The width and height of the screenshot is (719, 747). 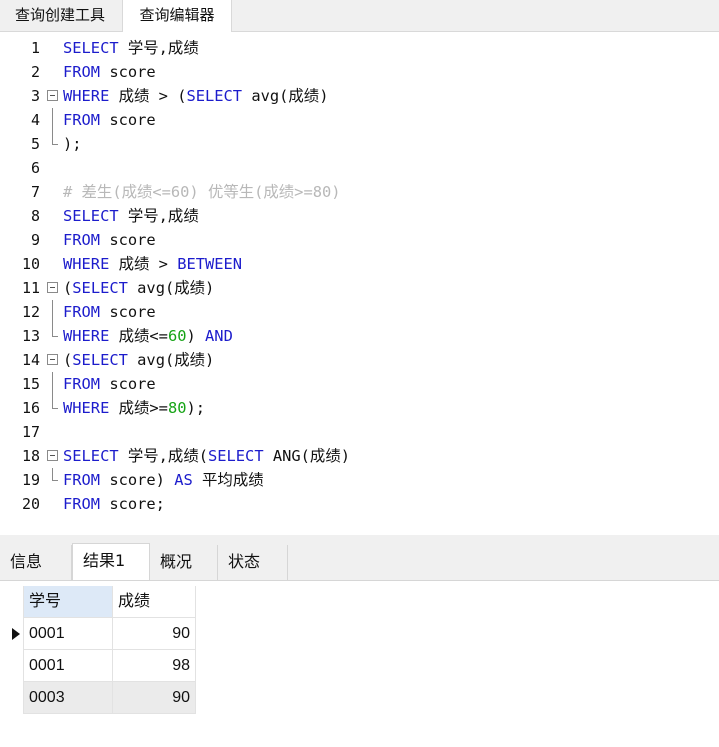 I want to click on code-text: WHERE 成绩<=60) AND, so click(x=148, y=336).